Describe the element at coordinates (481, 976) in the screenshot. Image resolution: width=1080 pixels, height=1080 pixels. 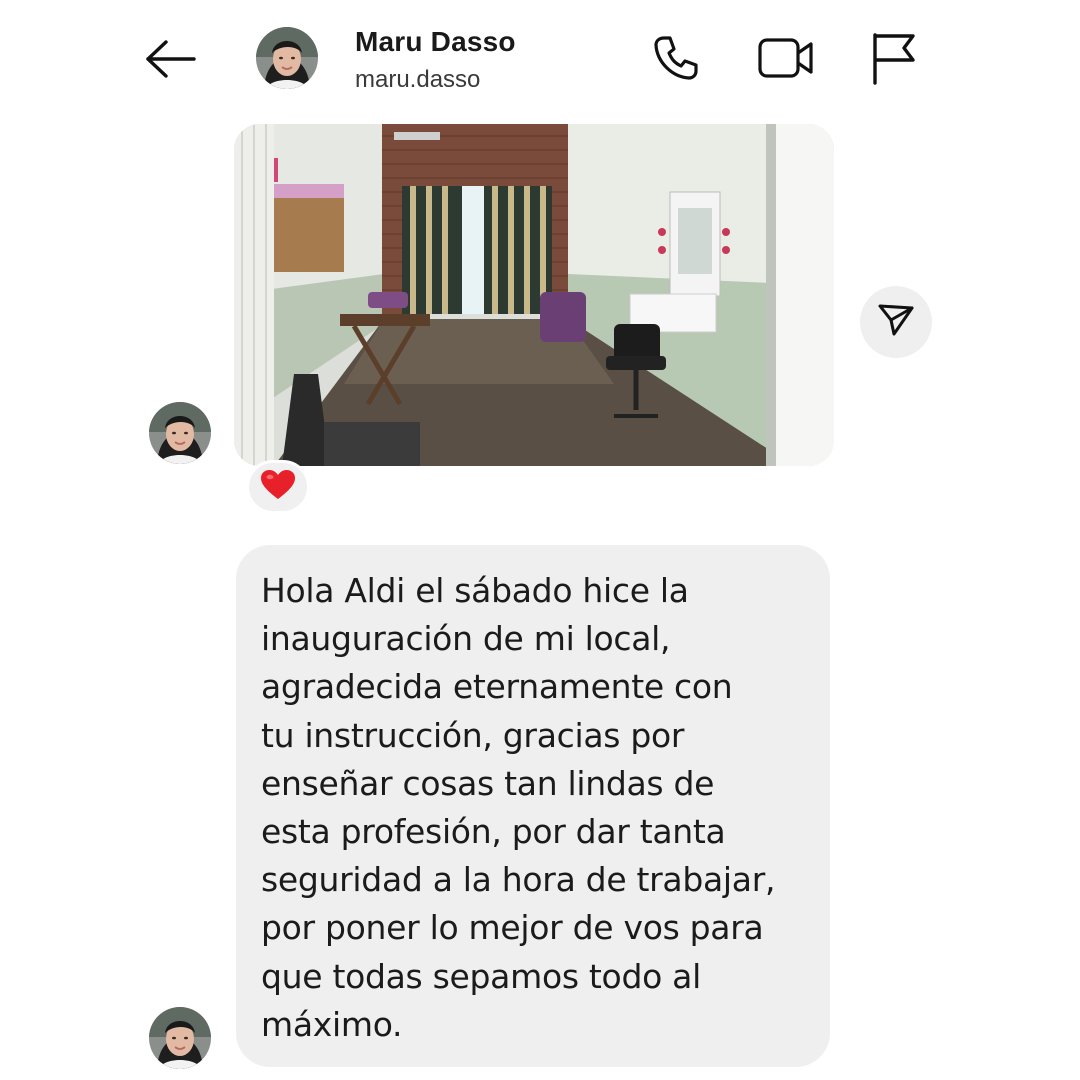
I see `message-line: que todas sepamos todo al` at that location.